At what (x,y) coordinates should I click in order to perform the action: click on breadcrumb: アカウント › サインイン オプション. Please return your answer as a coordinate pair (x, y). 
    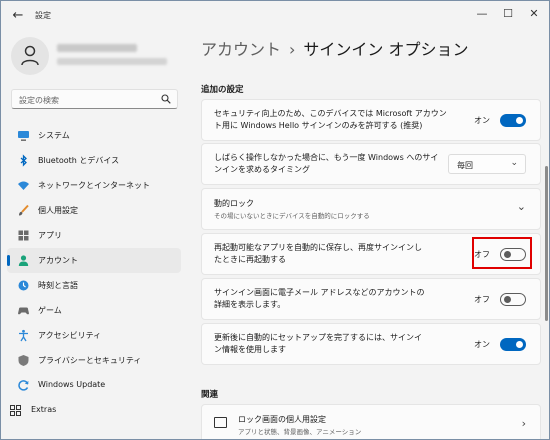
    Looking at the image, I should click on (335, 48).